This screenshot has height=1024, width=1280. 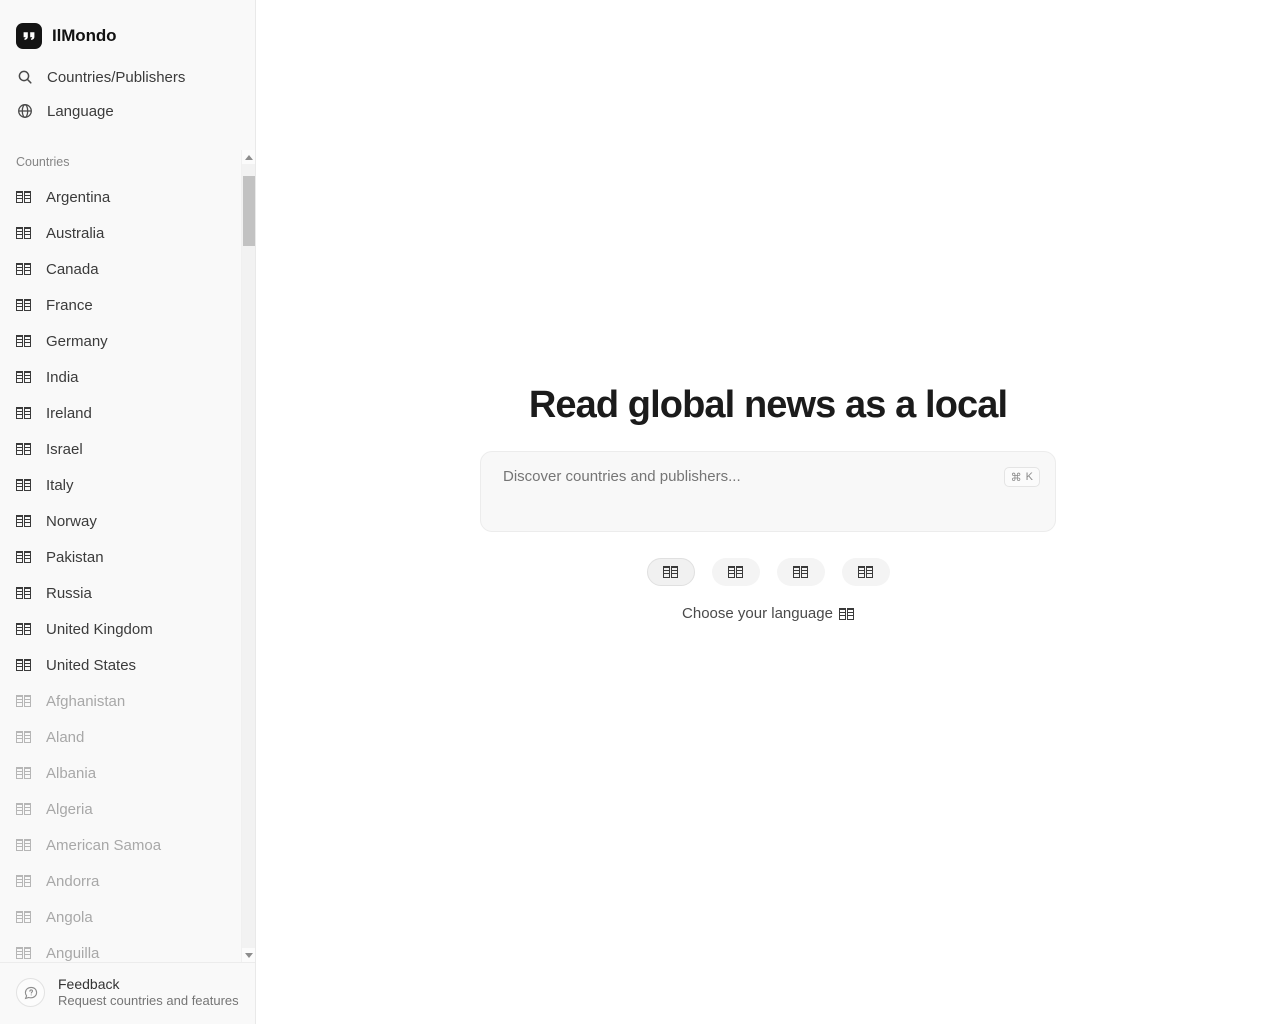 What do you see at coordinates (757, 613) in the screenshot?
I see `language-caption-label: Choose your language` at bounding box center [757, 613].